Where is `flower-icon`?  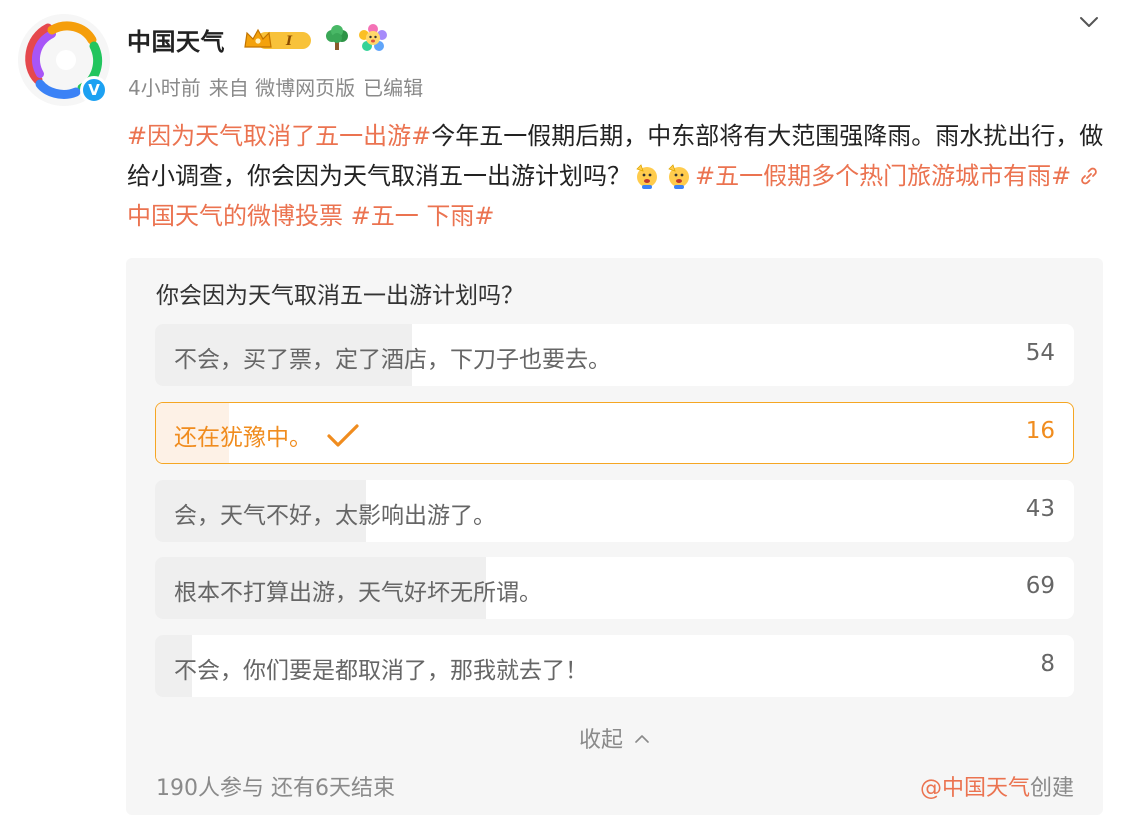
flower-icon is located at coordinates (373, 40).